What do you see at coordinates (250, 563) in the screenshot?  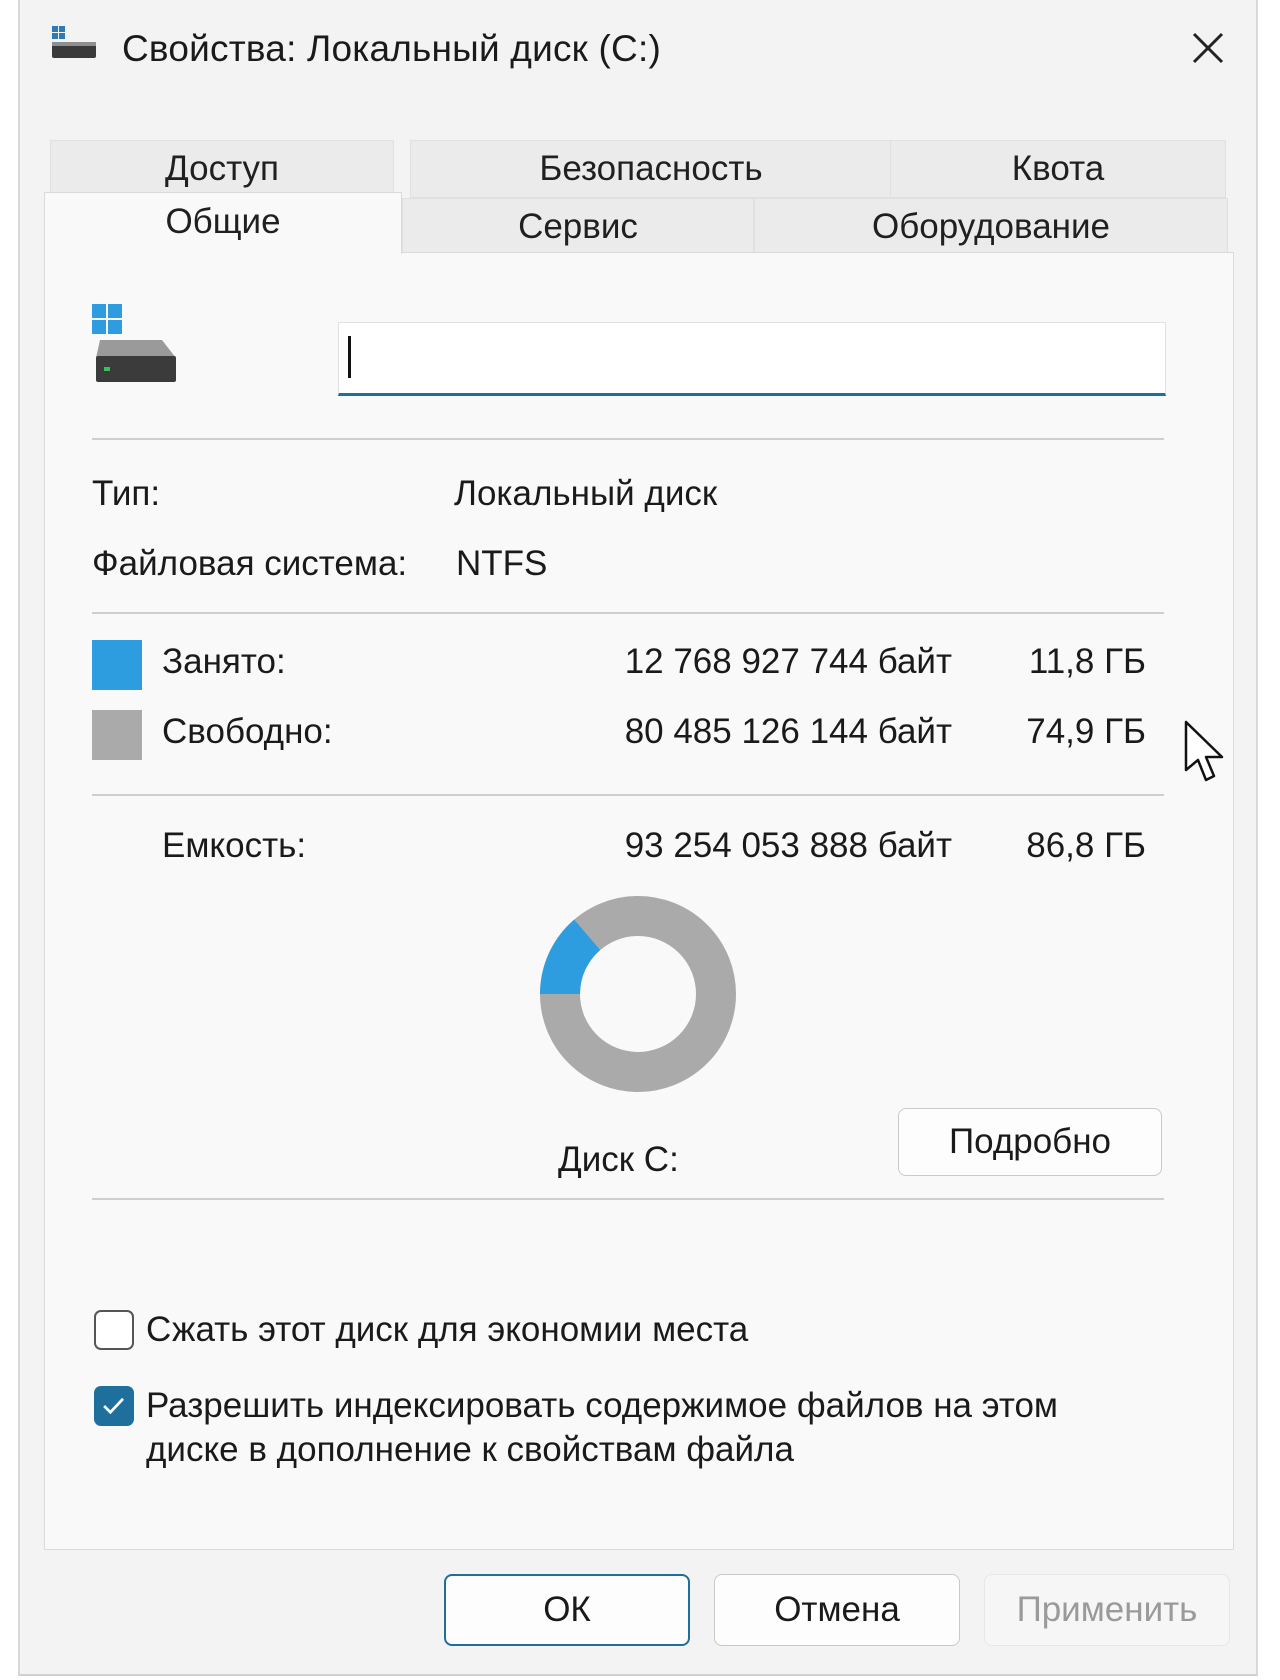 I see `filesystem-label: Файловая система:` at bounding box center [250, 563].